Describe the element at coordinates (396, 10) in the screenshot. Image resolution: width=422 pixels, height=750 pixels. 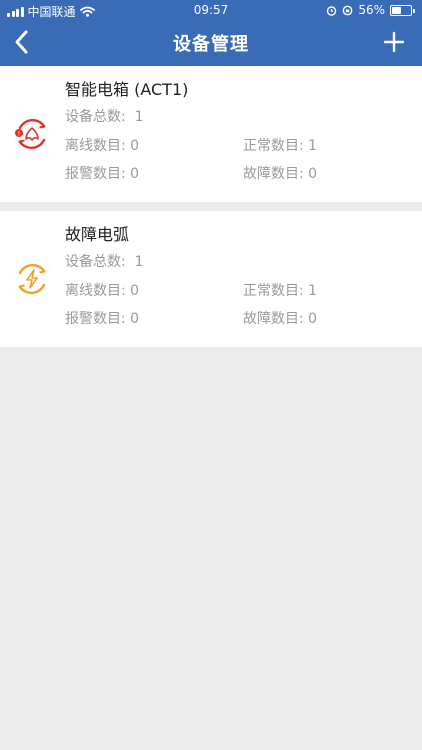
I see `battery-level` at that location.